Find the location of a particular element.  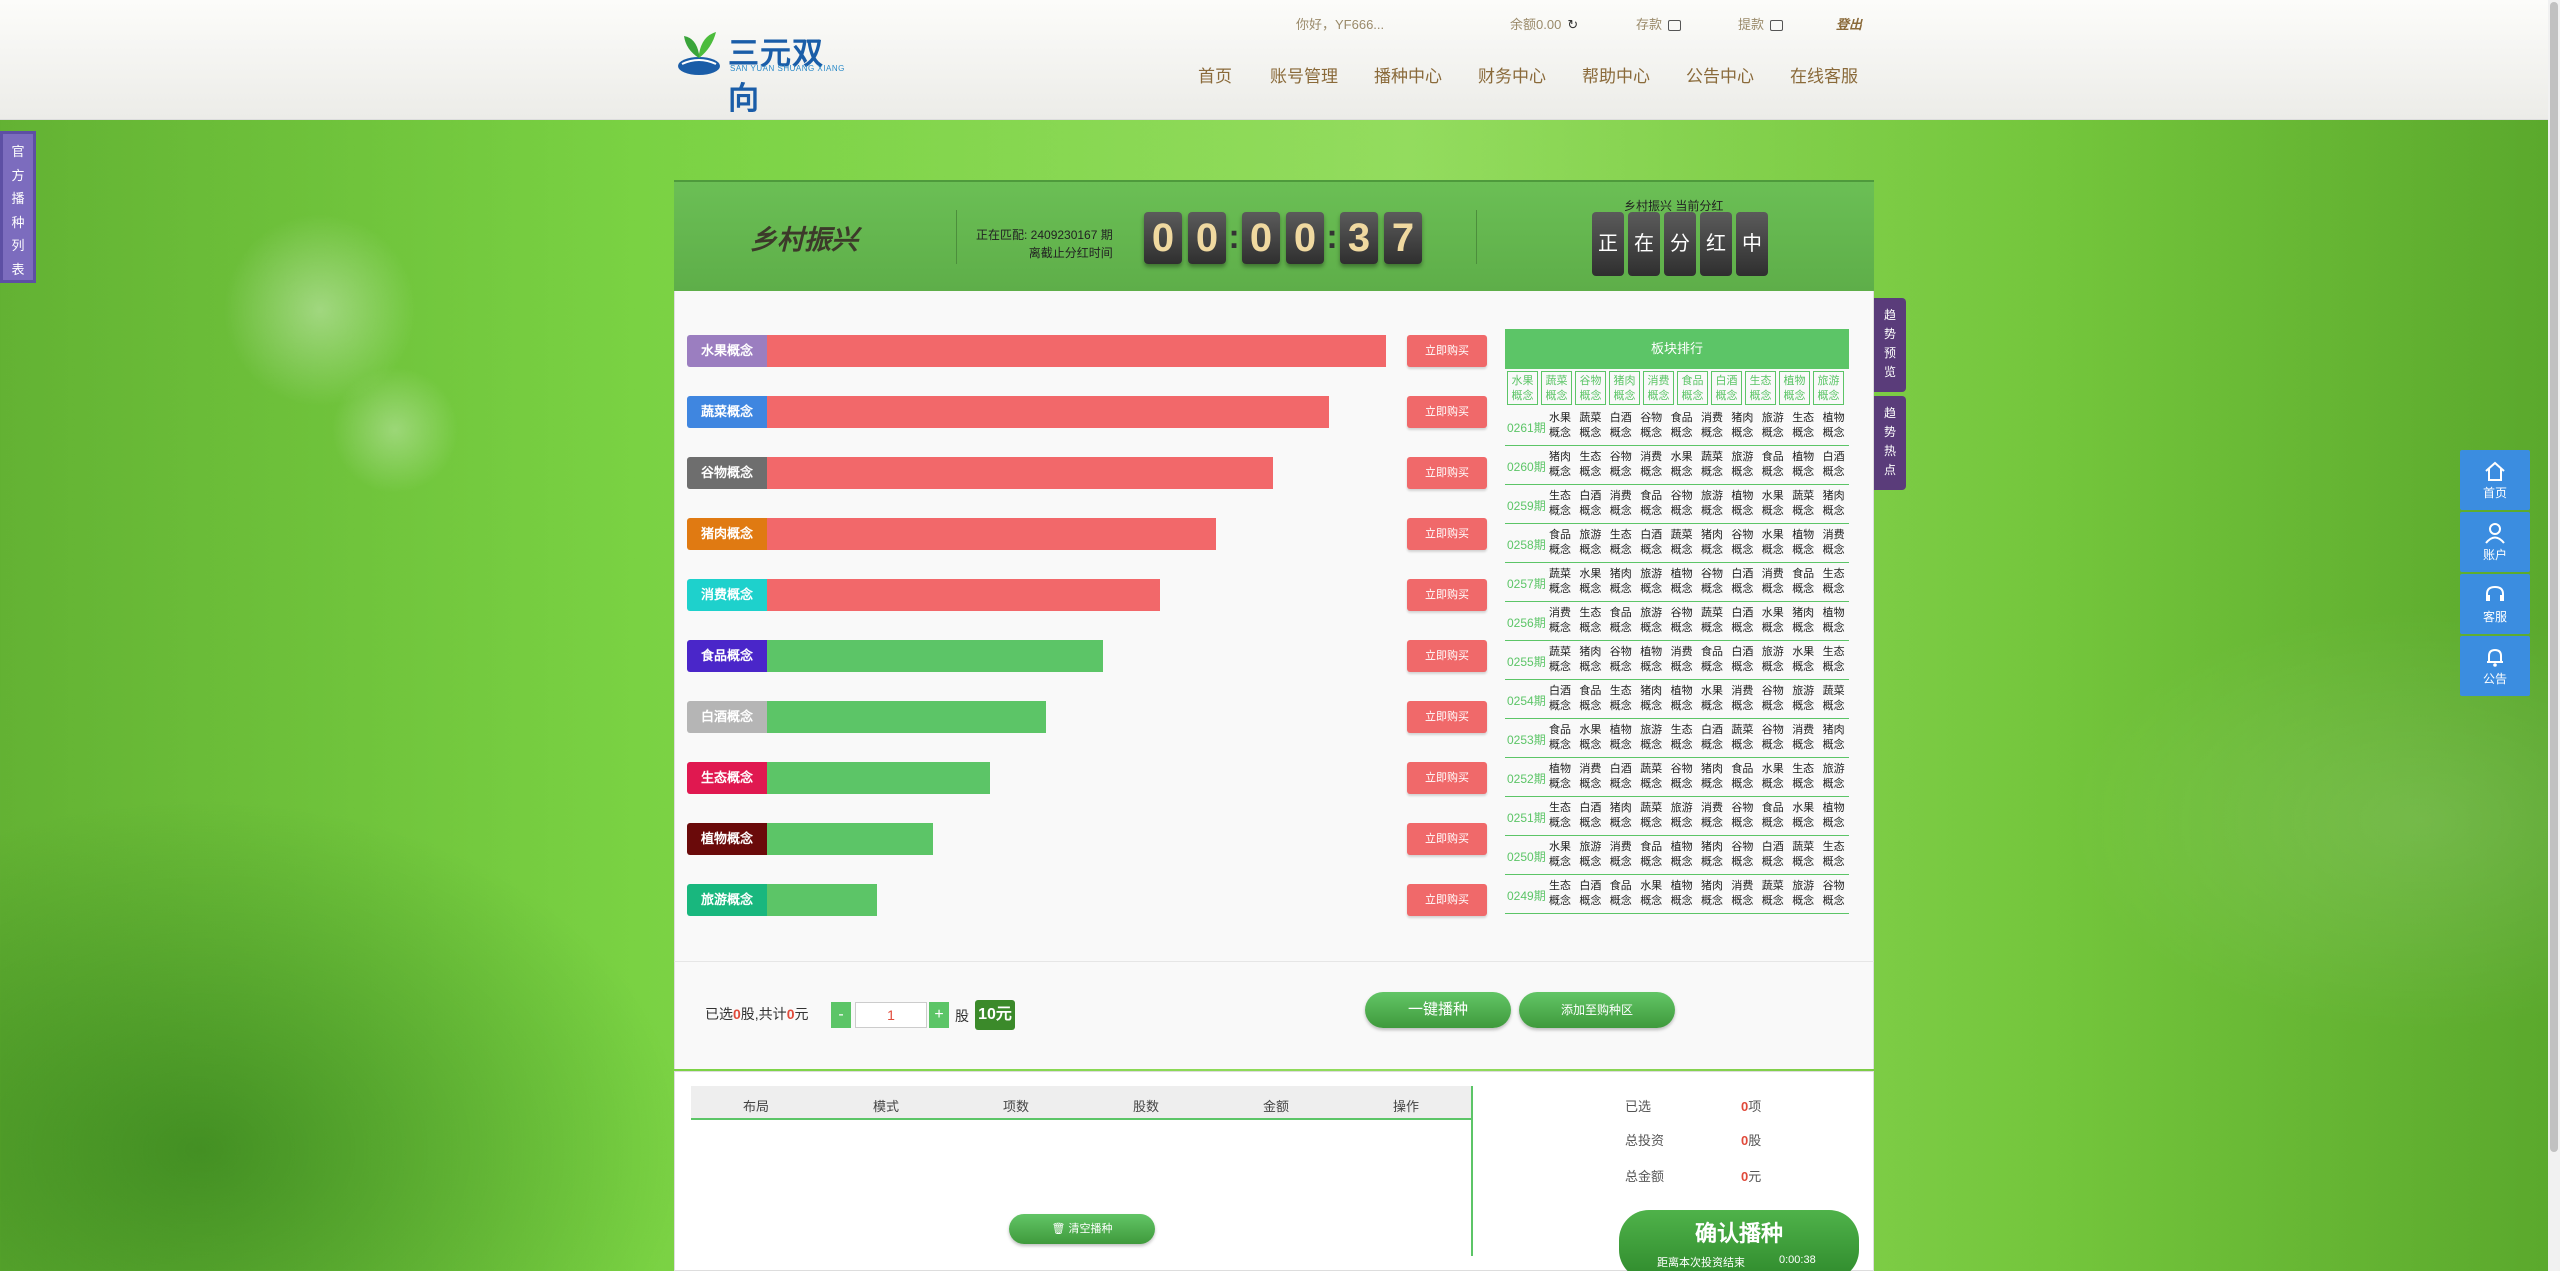

withdraw-label: 提款 is located at coordinates (1751, 24).